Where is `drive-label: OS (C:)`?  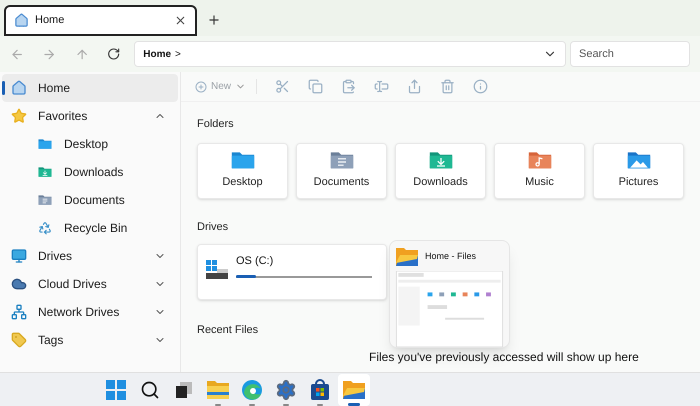 drive-label: OS (C:) is located at coordinates (255, 261).